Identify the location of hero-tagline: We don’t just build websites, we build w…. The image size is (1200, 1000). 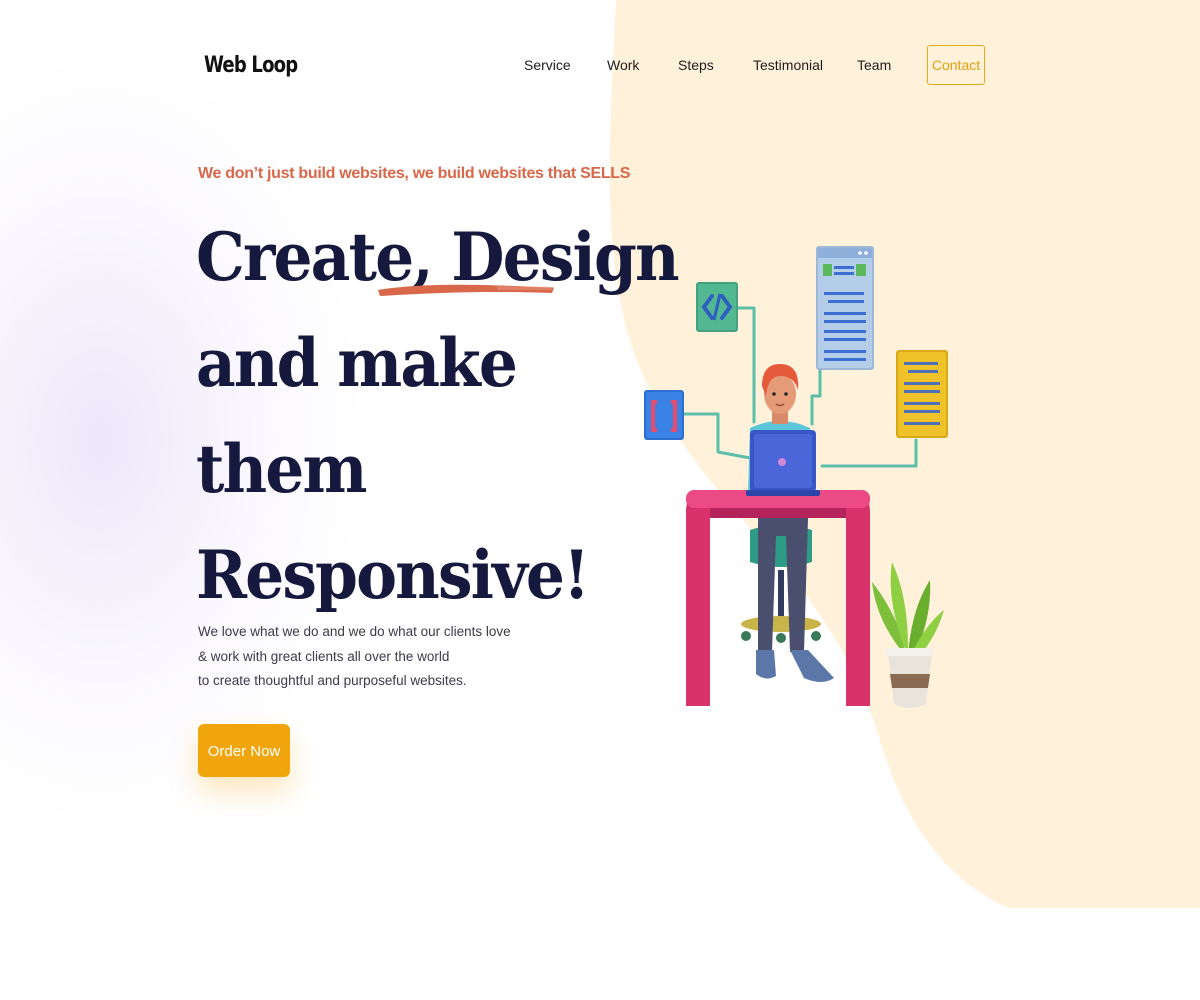
(414, 173).